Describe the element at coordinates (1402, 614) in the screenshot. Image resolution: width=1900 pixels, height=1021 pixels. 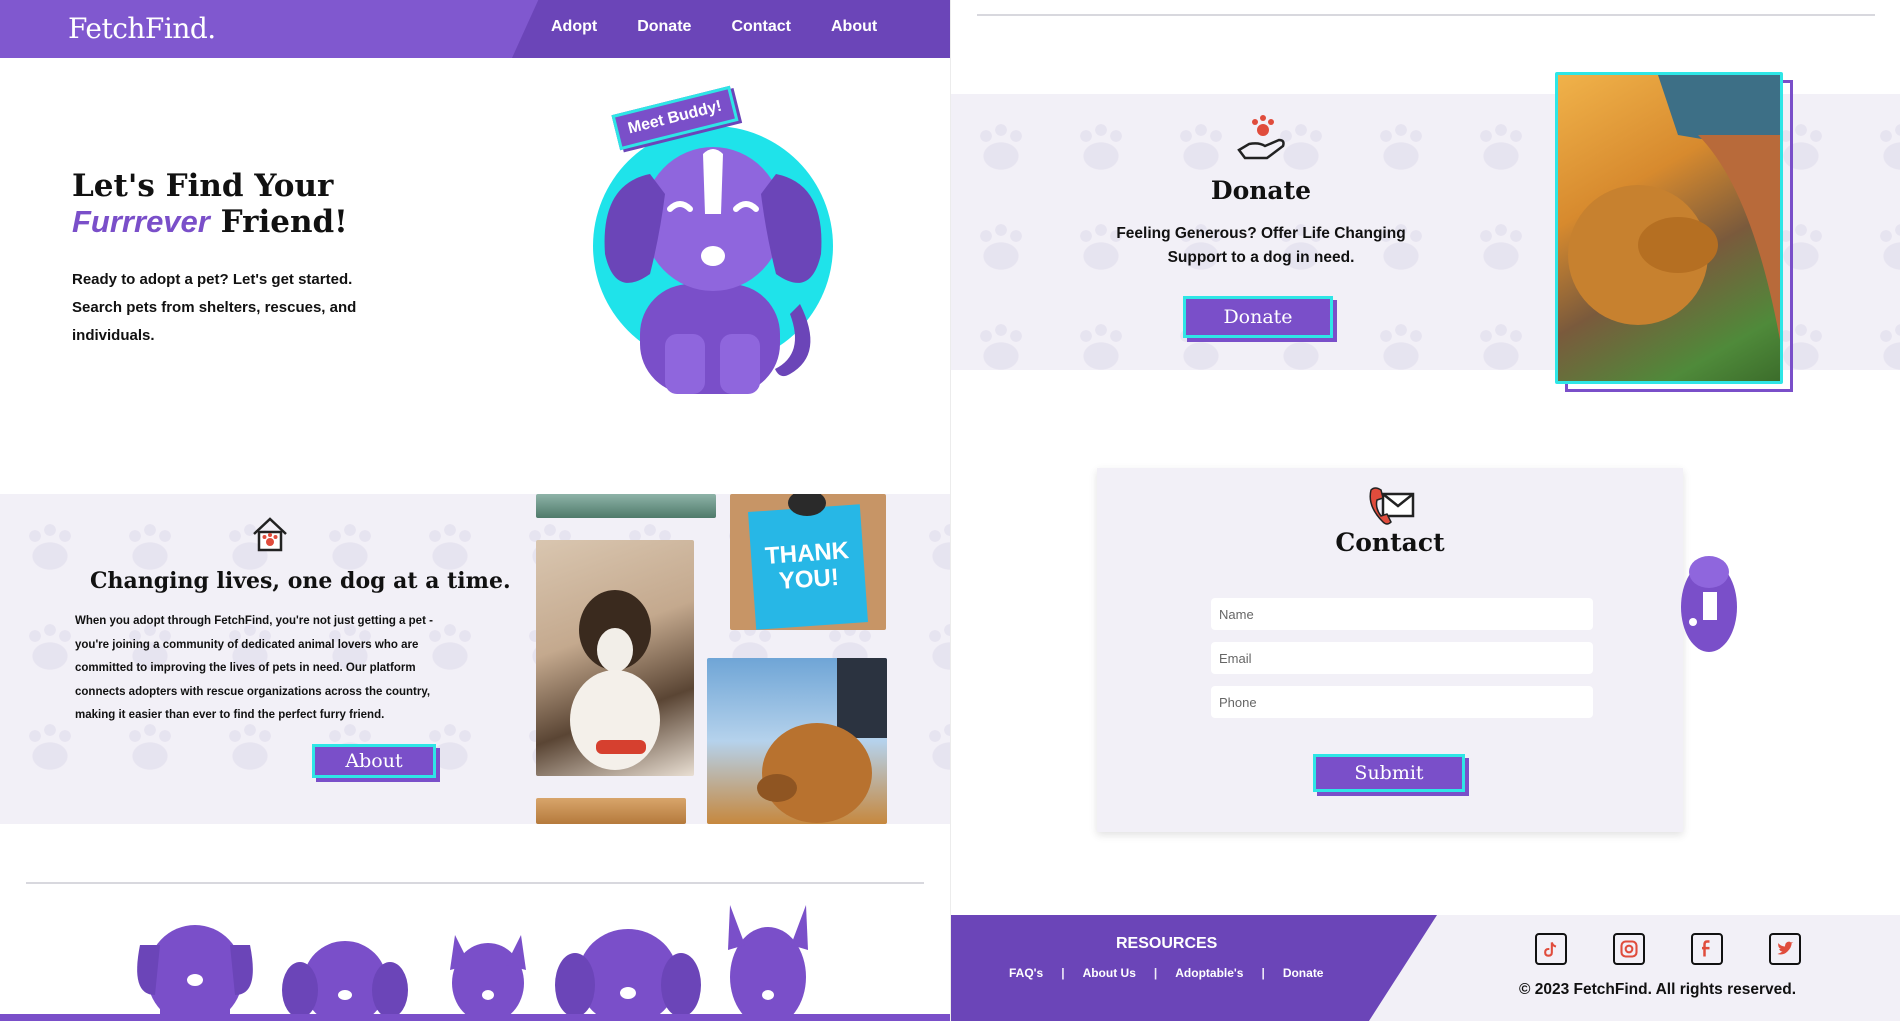
I see `name-field` at that location.